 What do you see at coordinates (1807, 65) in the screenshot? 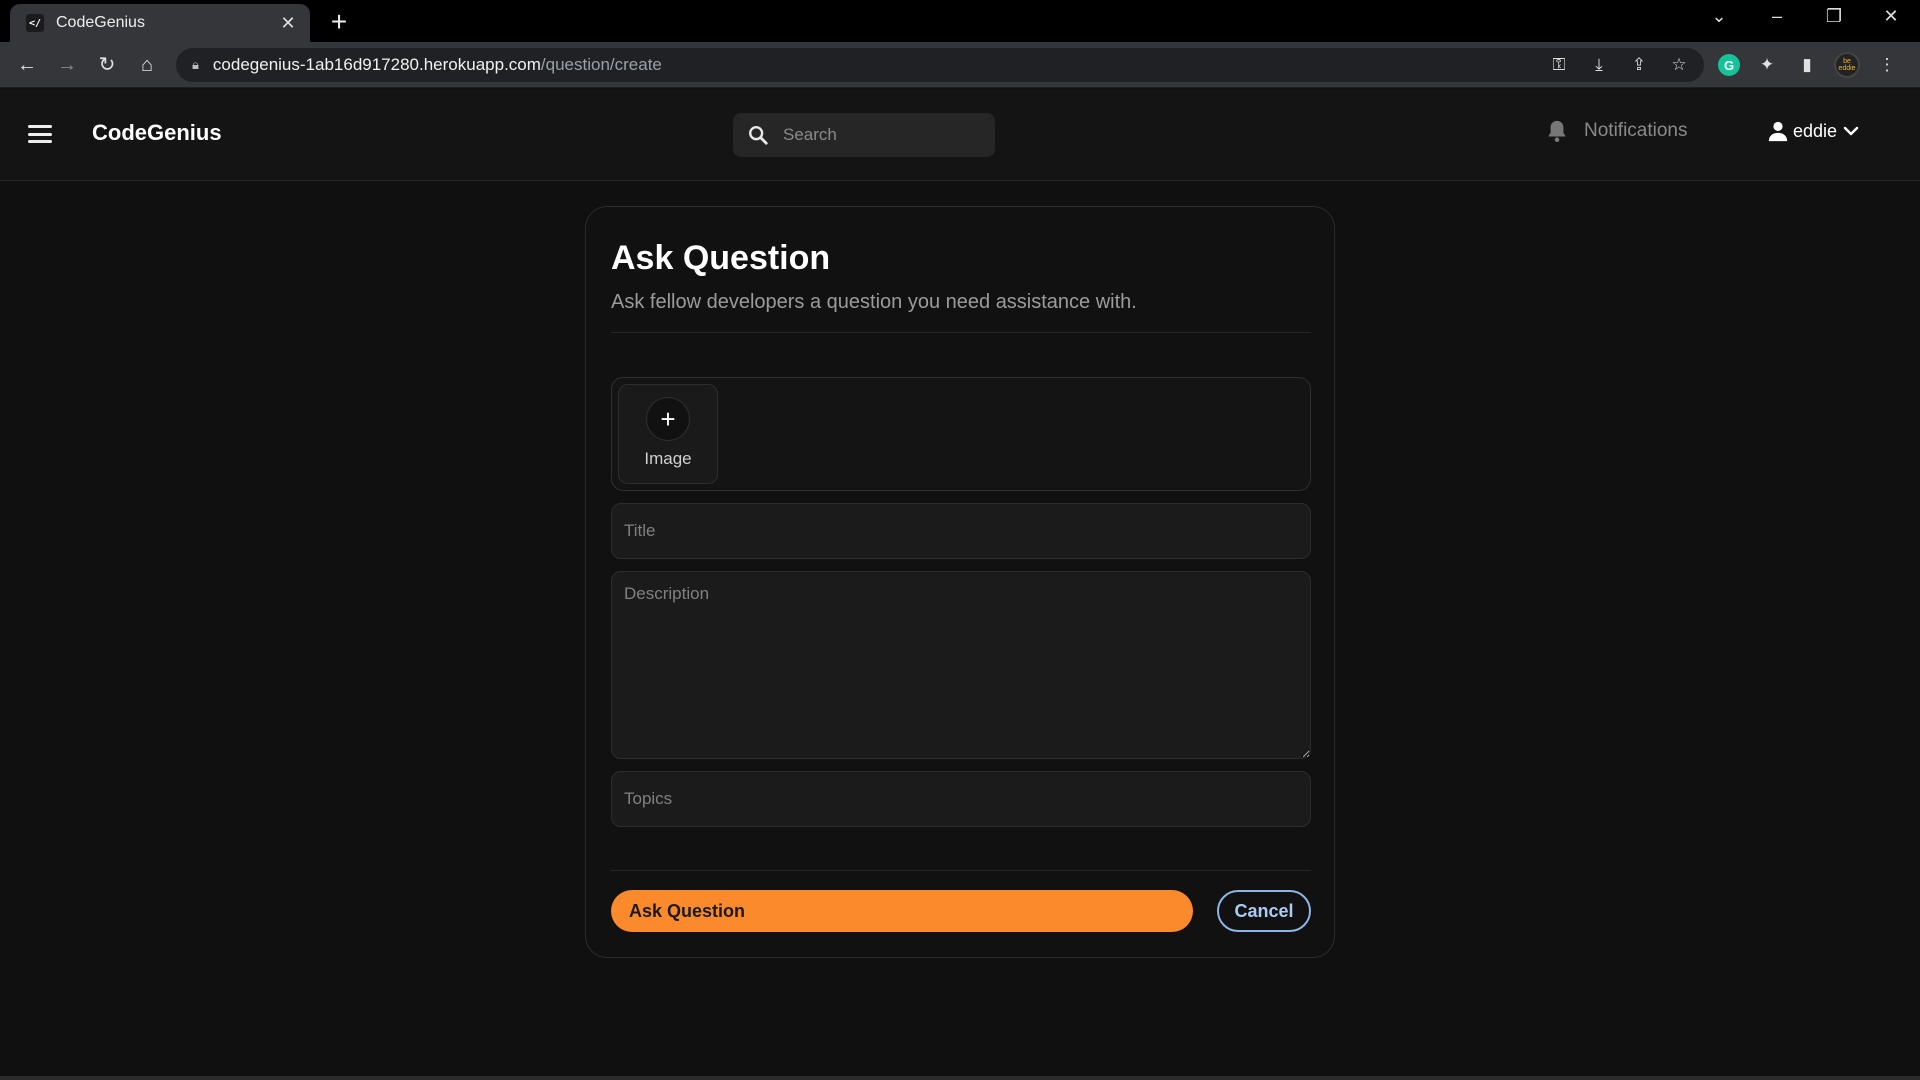
I see `side-panel-icon: ▮` at bounding box center [1807, 65].